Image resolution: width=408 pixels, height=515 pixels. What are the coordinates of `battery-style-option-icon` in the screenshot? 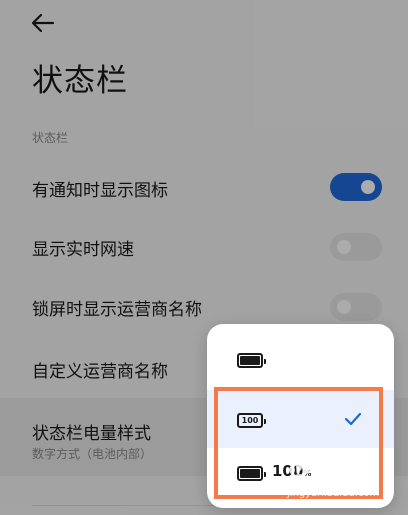 It's located at (300, 357).